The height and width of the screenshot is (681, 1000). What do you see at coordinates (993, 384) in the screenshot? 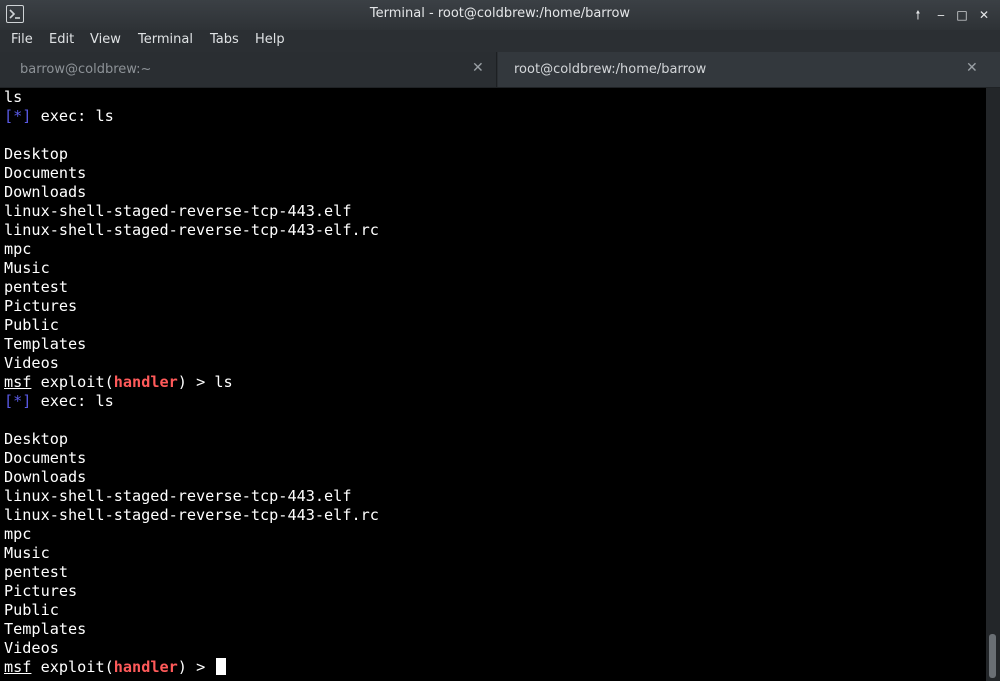
I see `terminal-scrollbar` at bounding box center [993, 384].